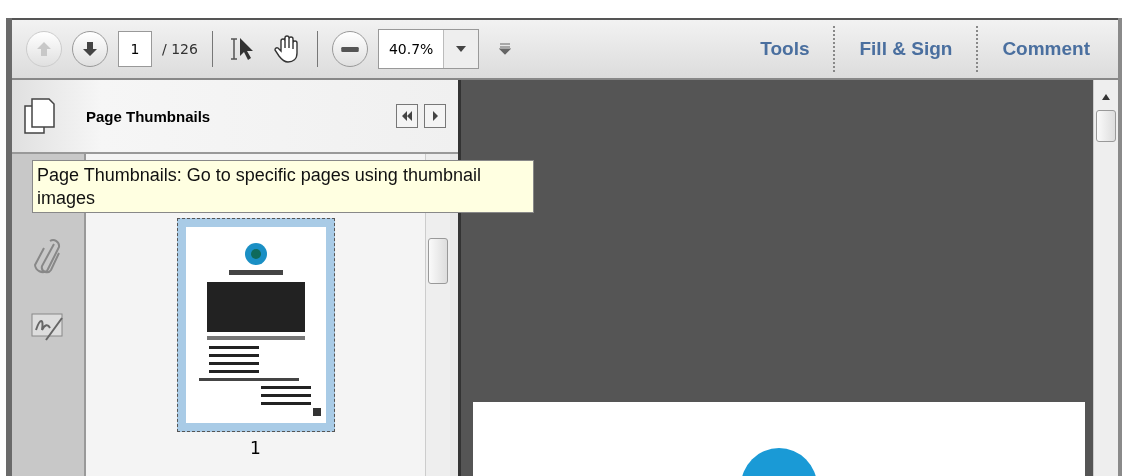 The width and height of the screenshot is (1122, 476). I want to click on toolbar-options-icon, so click(505, 49).